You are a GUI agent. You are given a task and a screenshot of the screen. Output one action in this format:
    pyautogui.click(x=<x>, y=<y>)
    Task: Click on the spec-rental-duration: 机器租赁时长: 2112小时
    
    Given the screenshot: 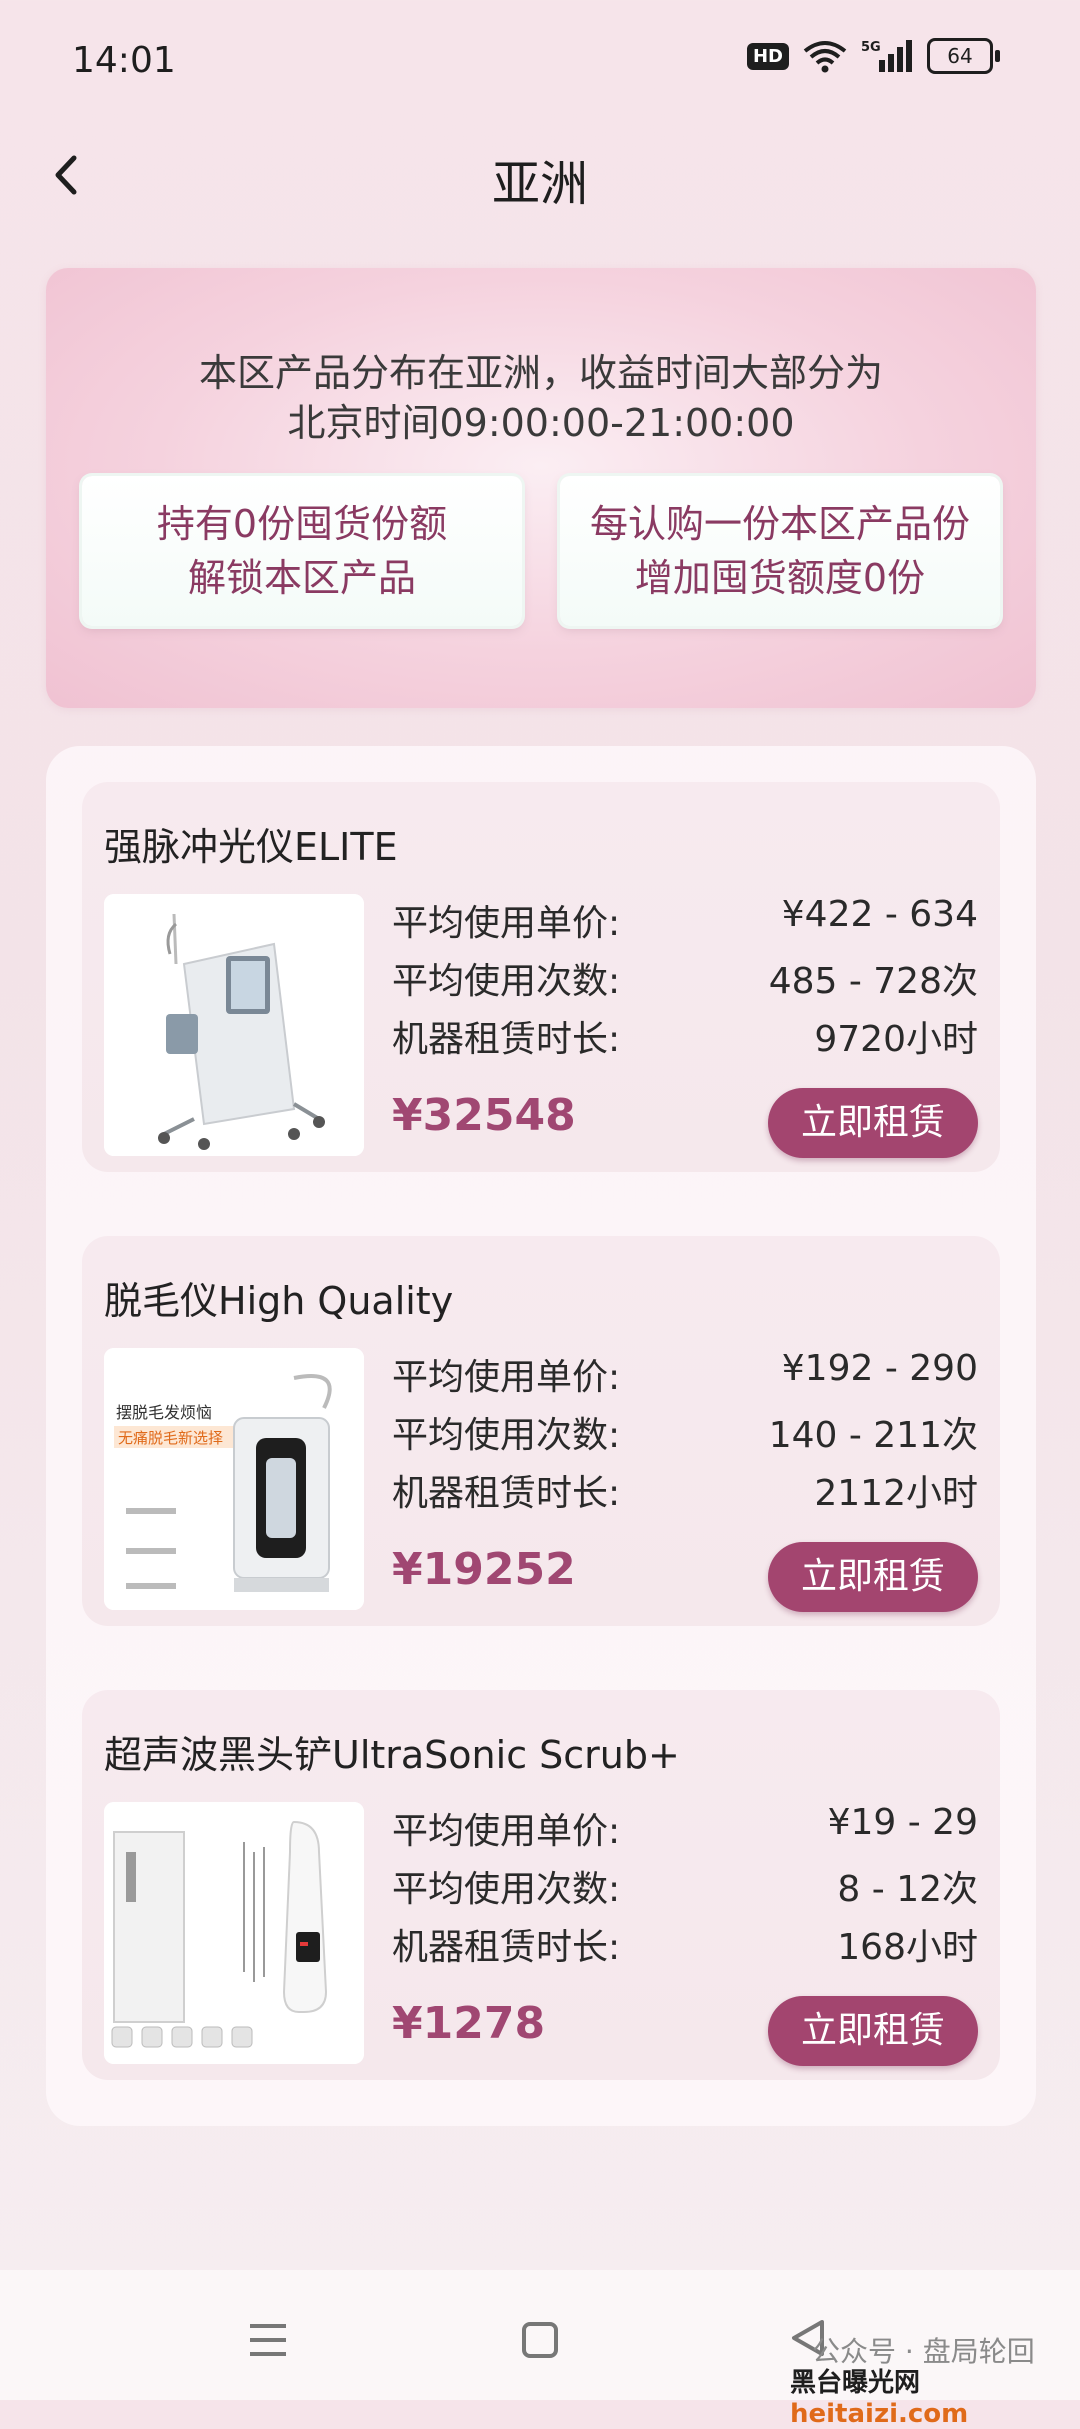 What is the action you would take?
    pyautogui.click(x=685, y=1492)
    